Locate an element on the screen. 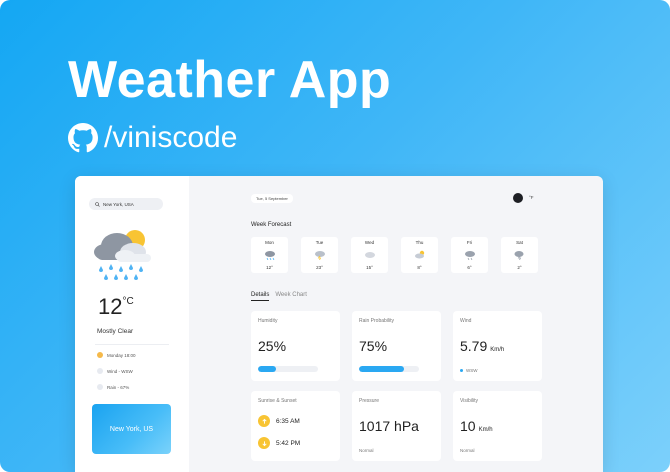  sunrise-sunset-card: Sunrise & Sunset 6:35 AM 5:42 PM is located at coordinates (295, 426).